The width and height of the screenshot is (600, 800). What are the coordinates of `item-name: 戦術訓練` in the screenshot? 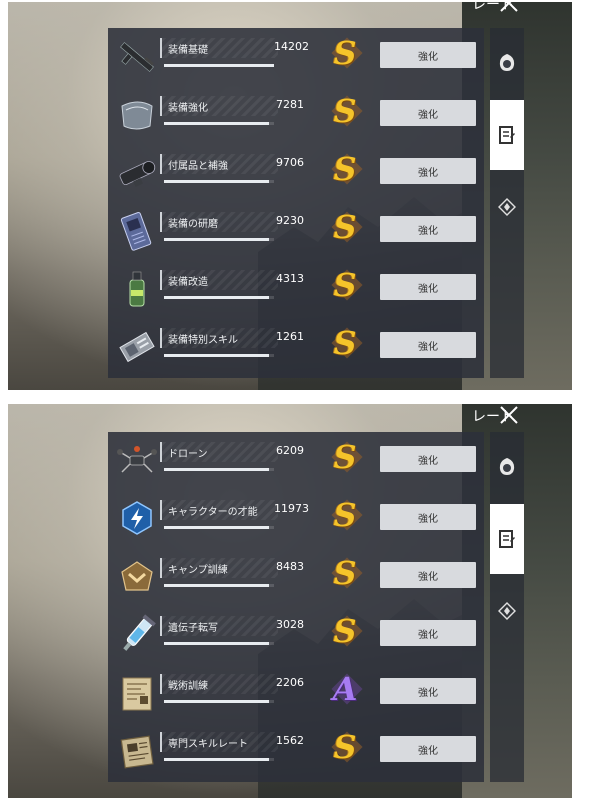 It's located at (188, 686).